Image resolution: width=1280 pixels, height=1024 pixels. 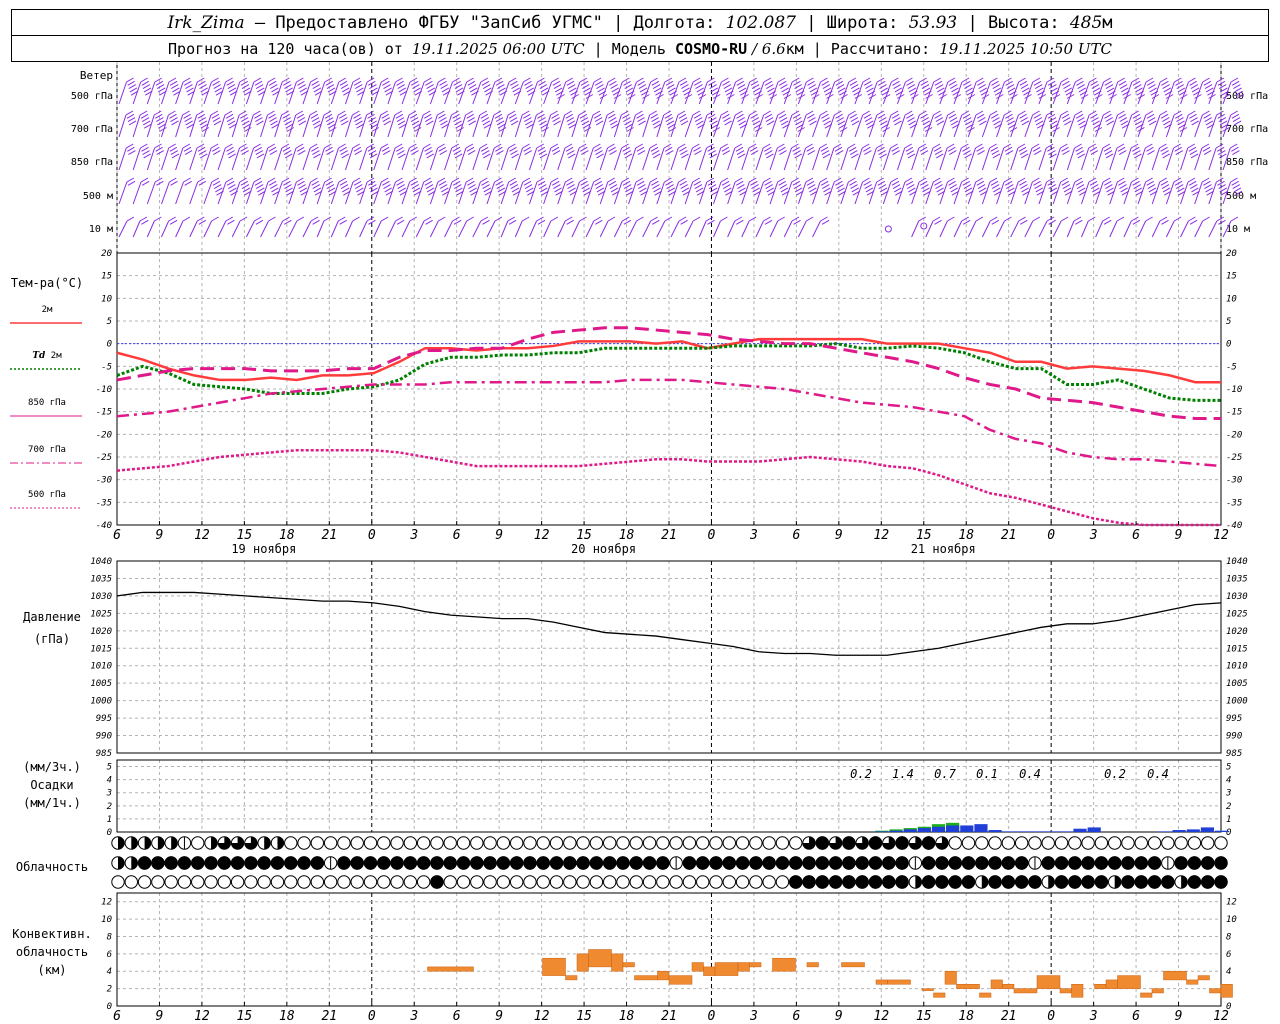 I want to click on pressure-ytick-right: 985, so click(x=1234, y=754).